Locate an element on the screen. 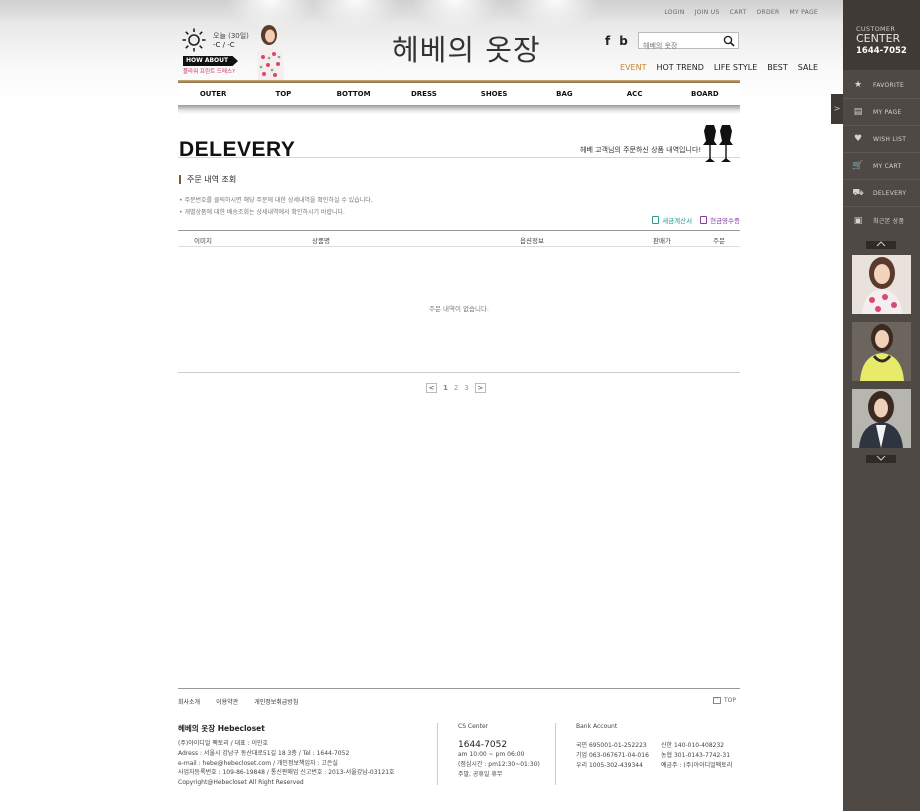 Image resolution: width=920 pixels, height=811 pixels. bank-line: 농협 301-0143-7742-31 is located at coordinates (696, 755).